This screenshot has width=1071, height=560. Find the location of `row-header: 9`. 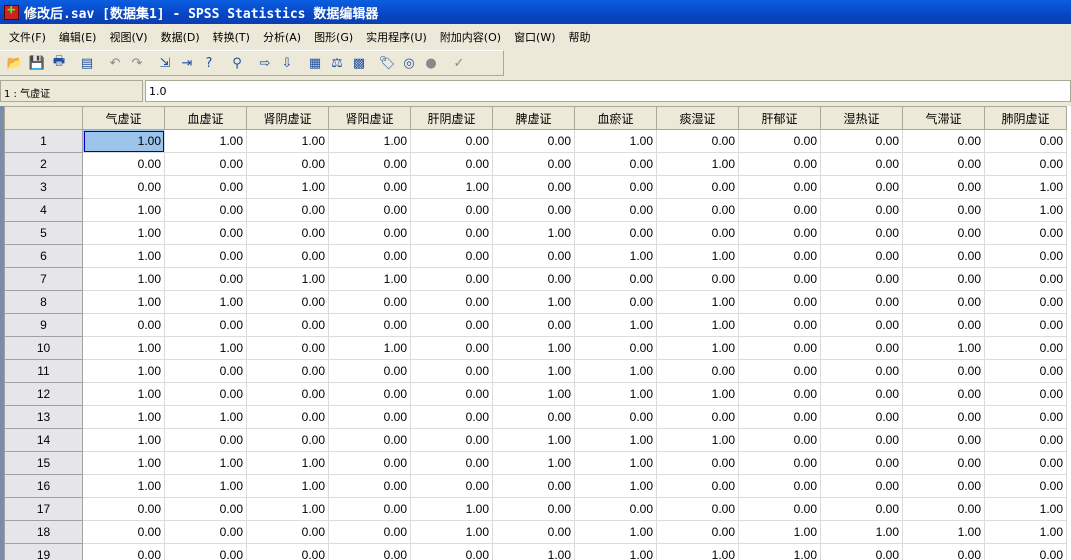

row-header: 9 is located at coordinates (43, 325).